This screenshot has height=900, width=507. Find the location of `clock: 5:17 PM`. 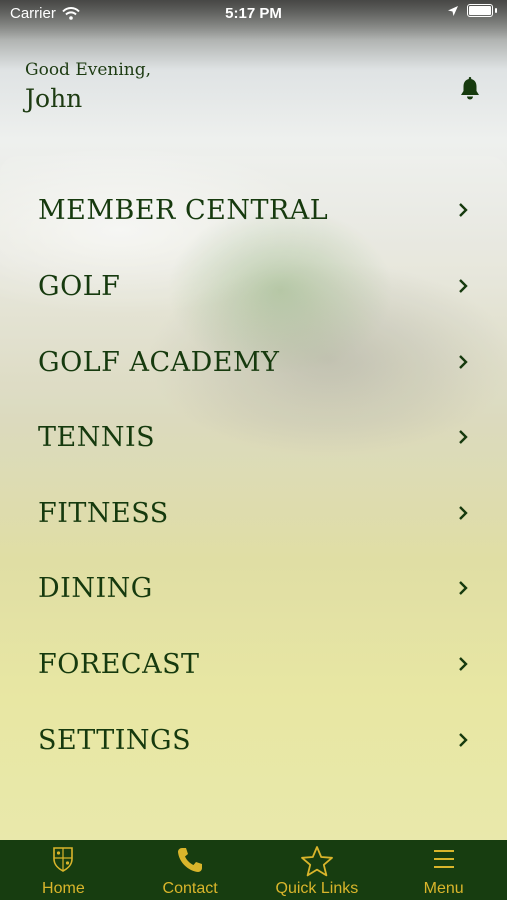

clock: 5:17 PM is located at coordinates (253, 13).